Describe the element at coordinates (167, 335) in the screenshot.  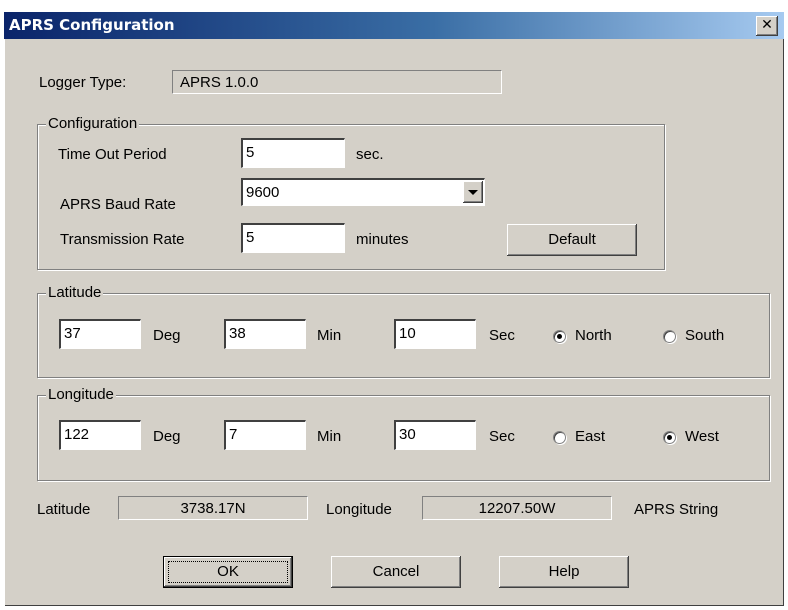
I see `latitude-deg-label: Deg` at that location.